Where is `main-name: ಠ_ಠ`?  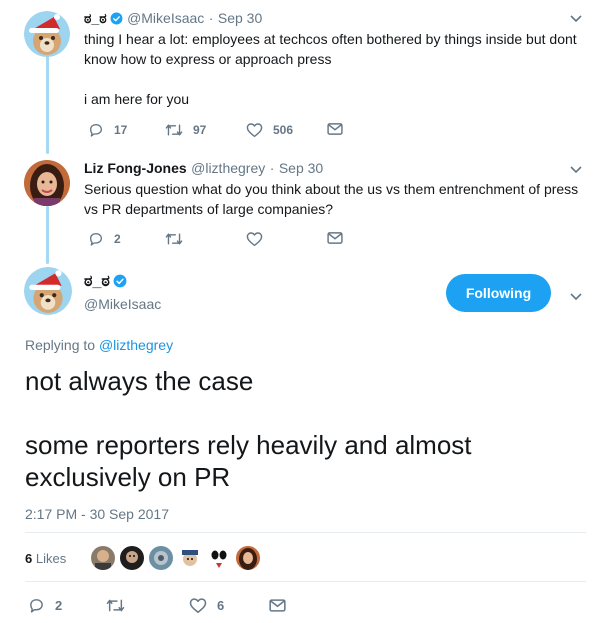
main-name: ಠ_ಠ is located at coordinates (97, 281).